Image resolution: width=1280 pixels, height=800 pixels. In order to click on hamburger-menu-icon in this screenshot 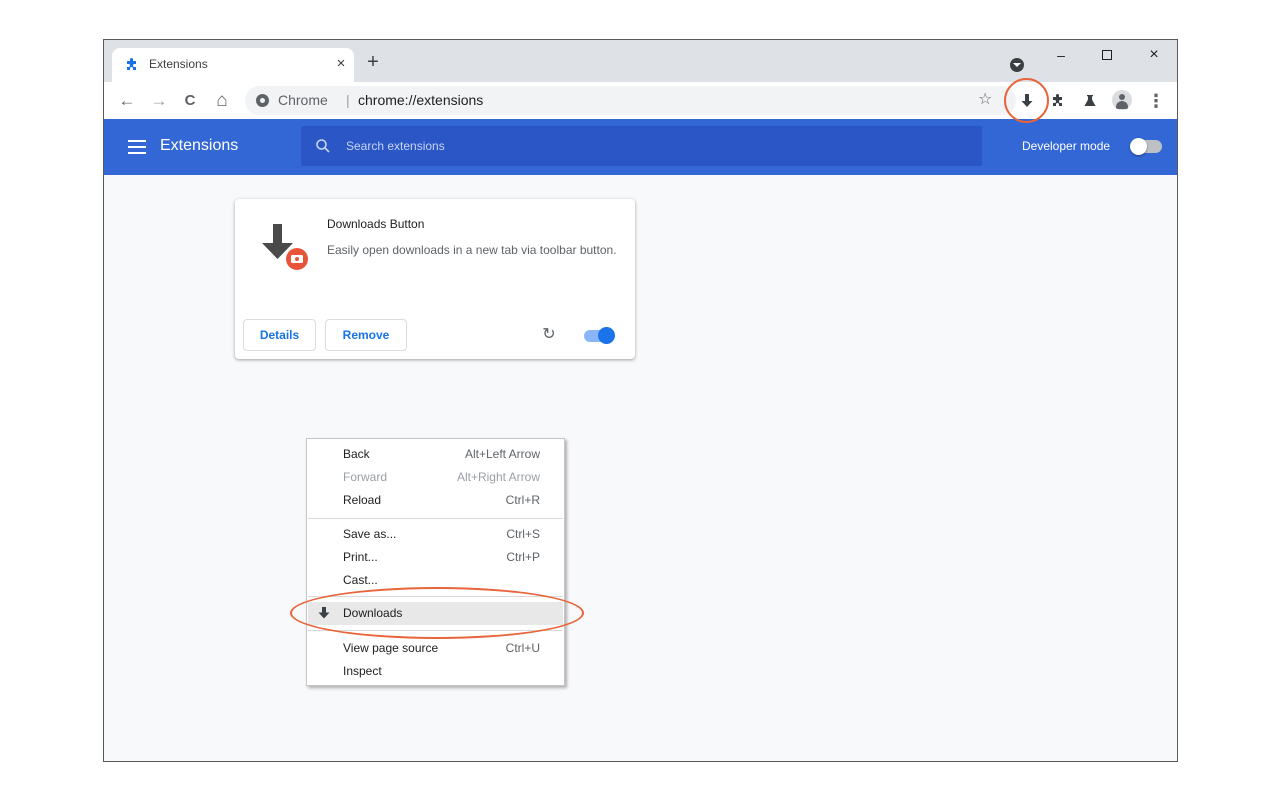, I will do `click(137, 147)`.